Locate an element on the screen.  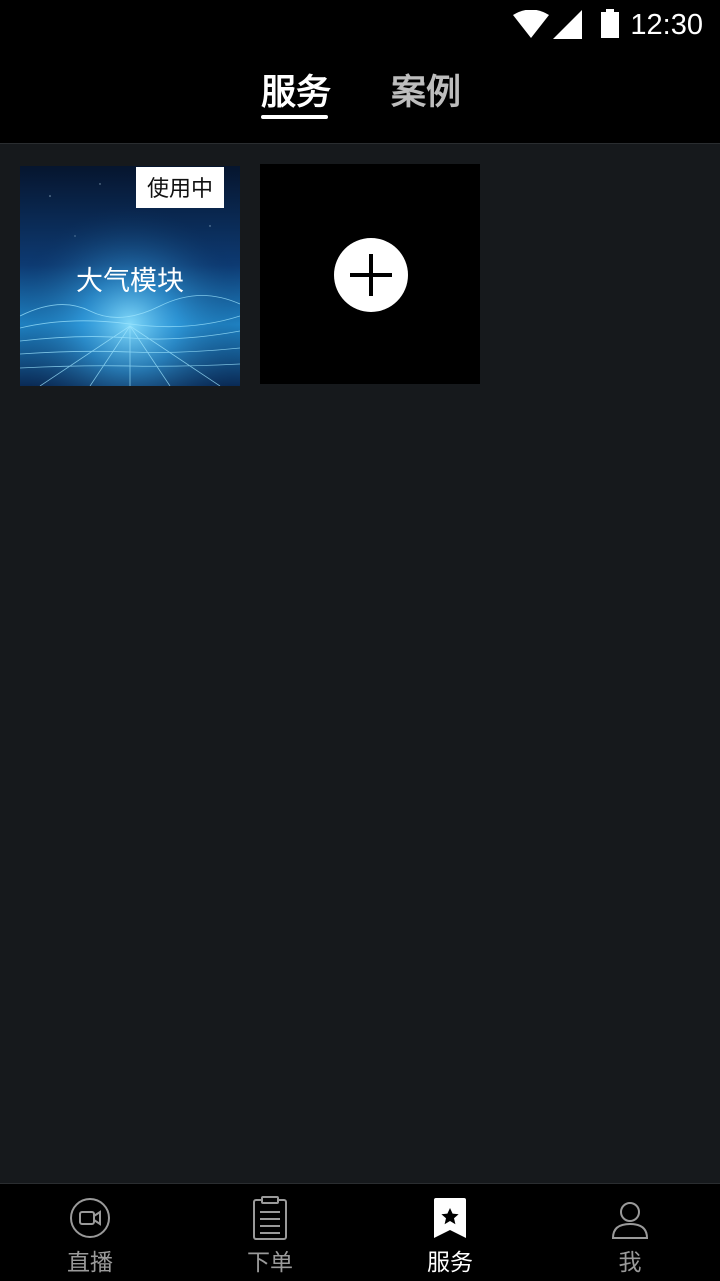
nav-services-label: 服务 is located at coordinates (450, 1263).